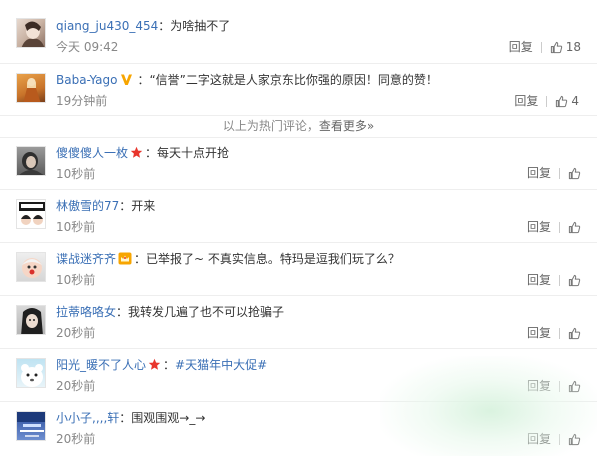 This screenshot has width=597, height=456. Describe the element at coordinates (87, 418) in the screenshot. I see `username-link: 小小子,,,,轩` at that location.